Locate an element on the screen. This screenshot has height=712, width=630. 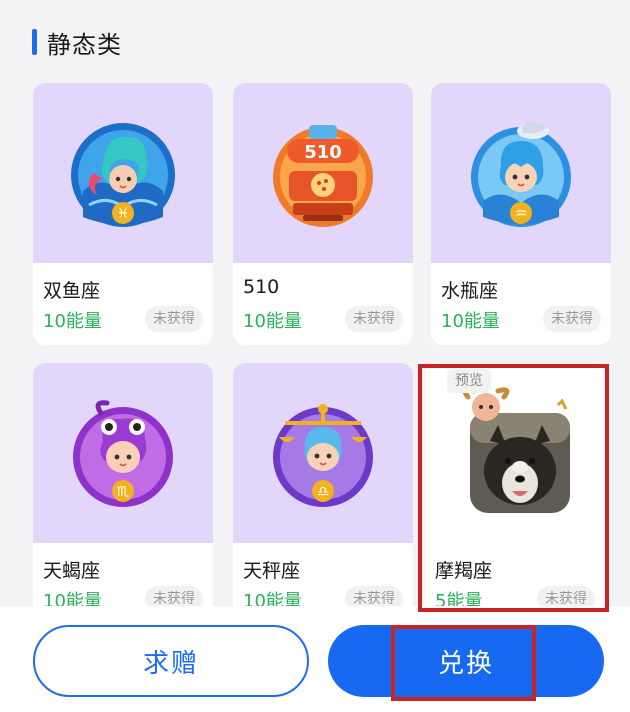
aquarius-badge-icon: ♒ is located at coordinates (521, 174).